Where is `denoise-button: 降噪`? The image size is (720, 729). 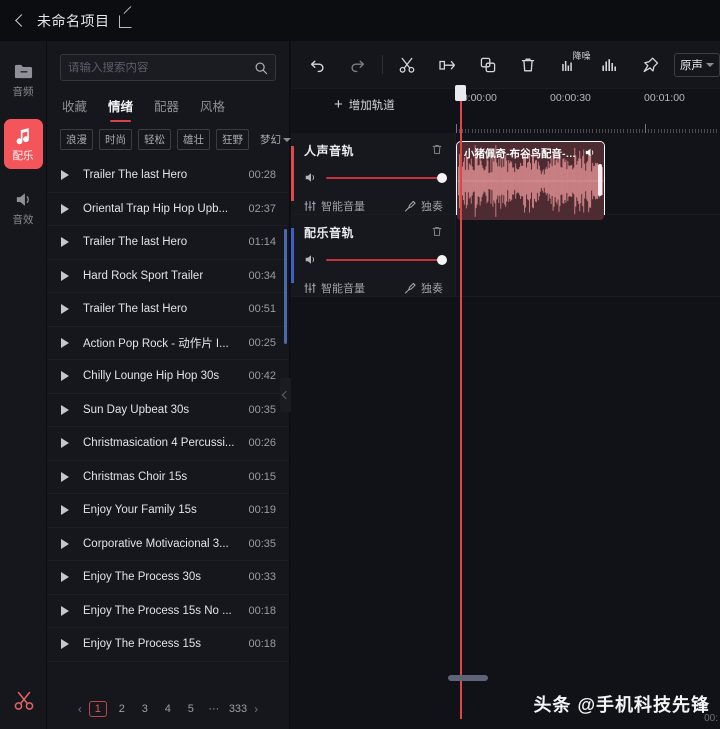 denoise-button: 降噪 is located at coordinates (570, 65).